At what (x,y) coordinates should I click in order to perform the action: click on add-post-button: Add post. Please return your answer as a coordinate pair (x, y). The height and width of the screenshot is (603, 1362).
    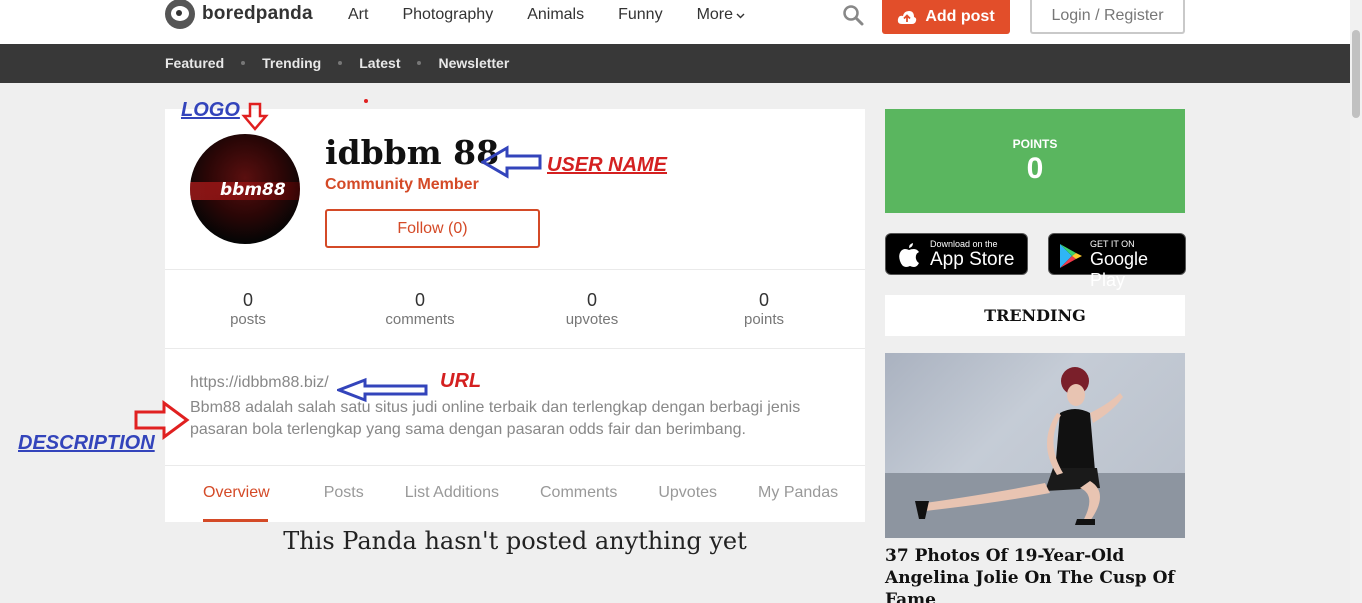
    Looking at the image, I should click on (946, 17).